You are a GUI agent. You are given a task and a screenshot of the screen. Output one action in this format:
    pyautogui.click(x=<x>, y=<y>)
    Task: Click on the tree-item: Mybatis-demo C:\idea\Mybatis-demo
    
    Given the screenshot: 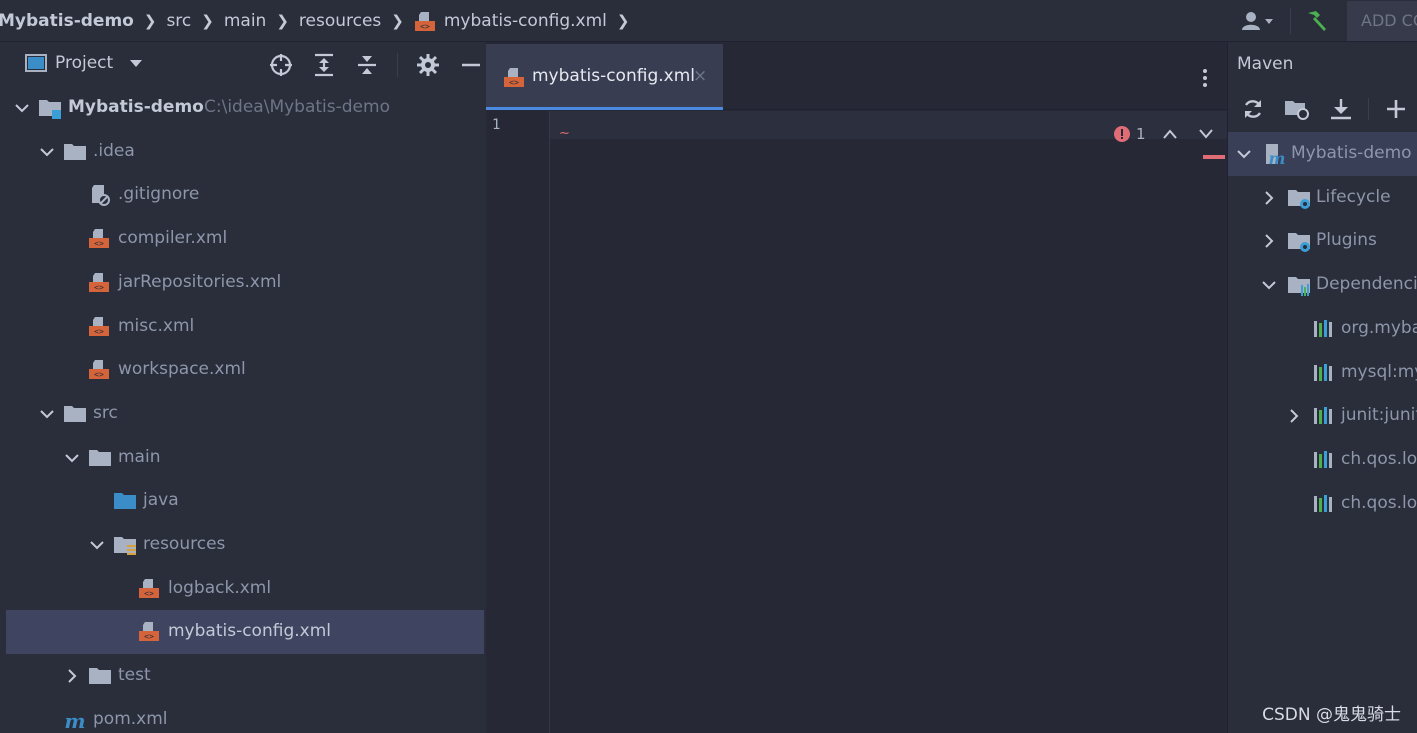 What is the action you would take?
    pyautogui.click(x=245, y=108)
    